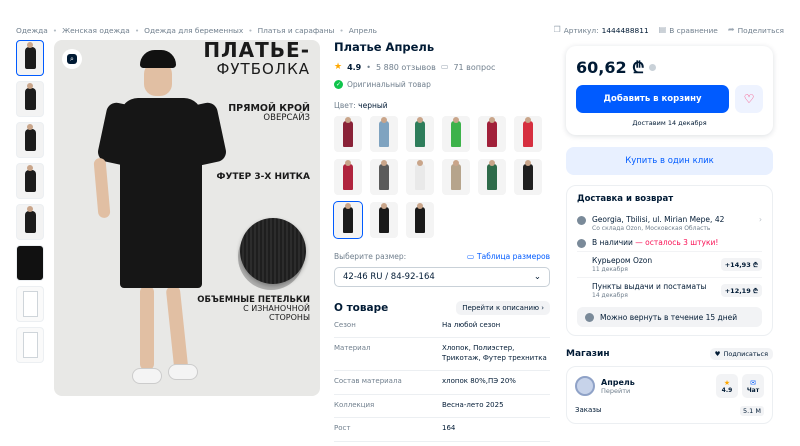  What do you see at coordinates (669, 243) in the screenshot?
I see `stock-row: В наличии — осталось 3 штуки!` at bounding box center [669, 243].